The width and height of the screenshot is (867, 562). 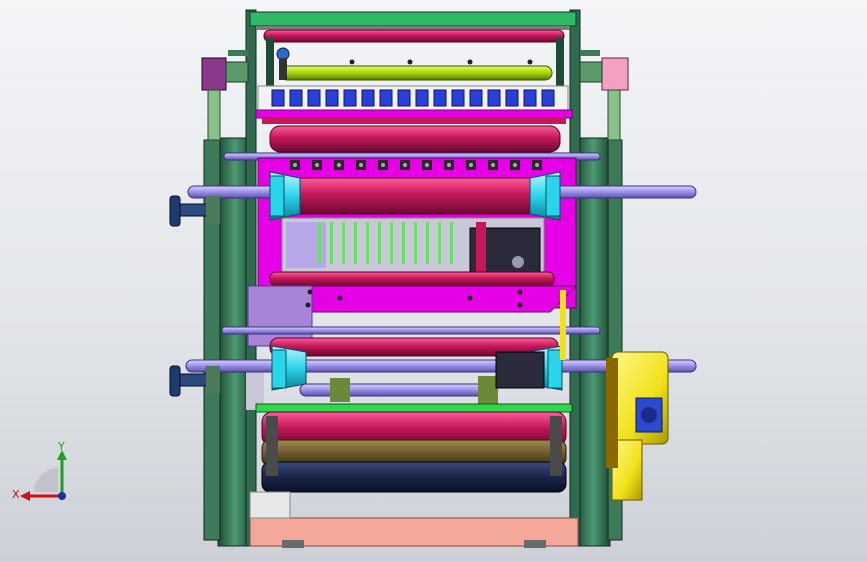 I want to click on top-plate, so click(x=414, y=131).